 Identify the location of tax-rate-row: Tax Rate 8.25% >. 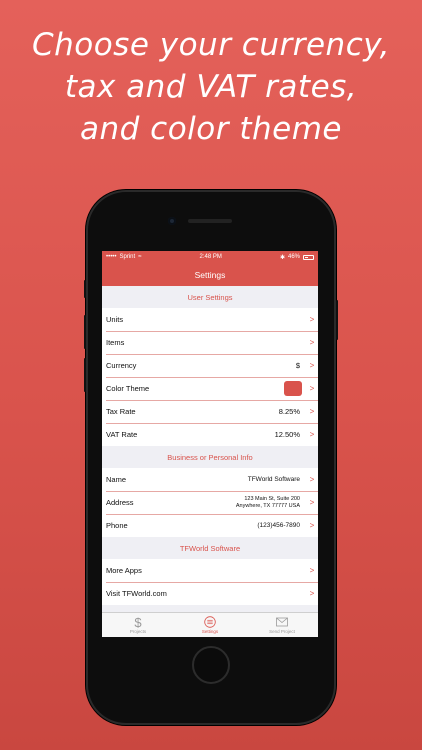
(210, 411).